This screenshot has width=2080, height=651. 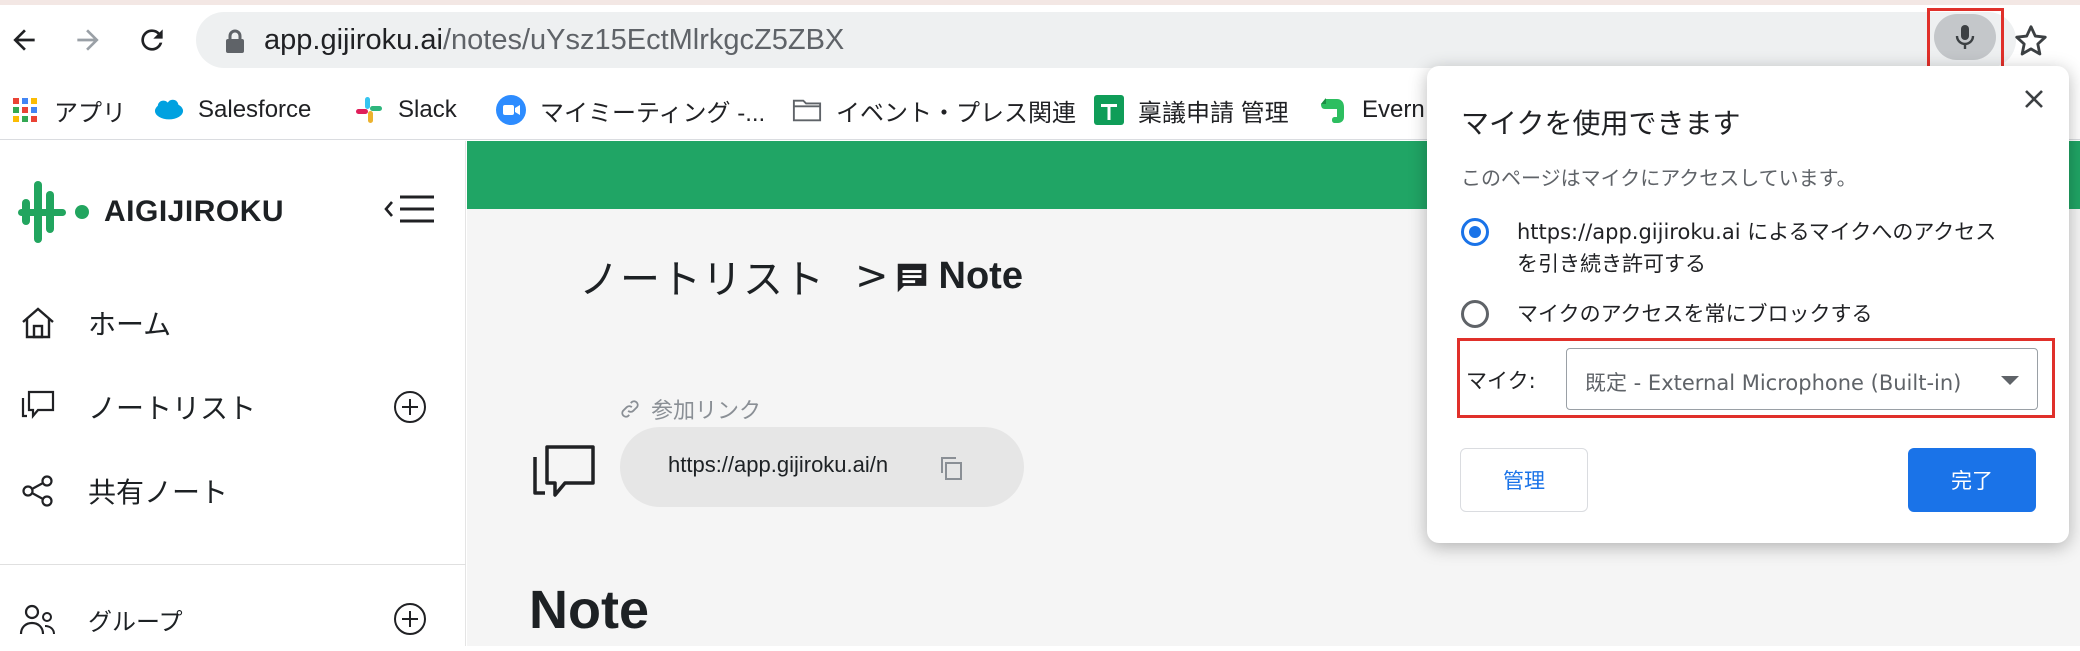 I want to click on bookmark-slack: Slack, so click(x=405, y=110).